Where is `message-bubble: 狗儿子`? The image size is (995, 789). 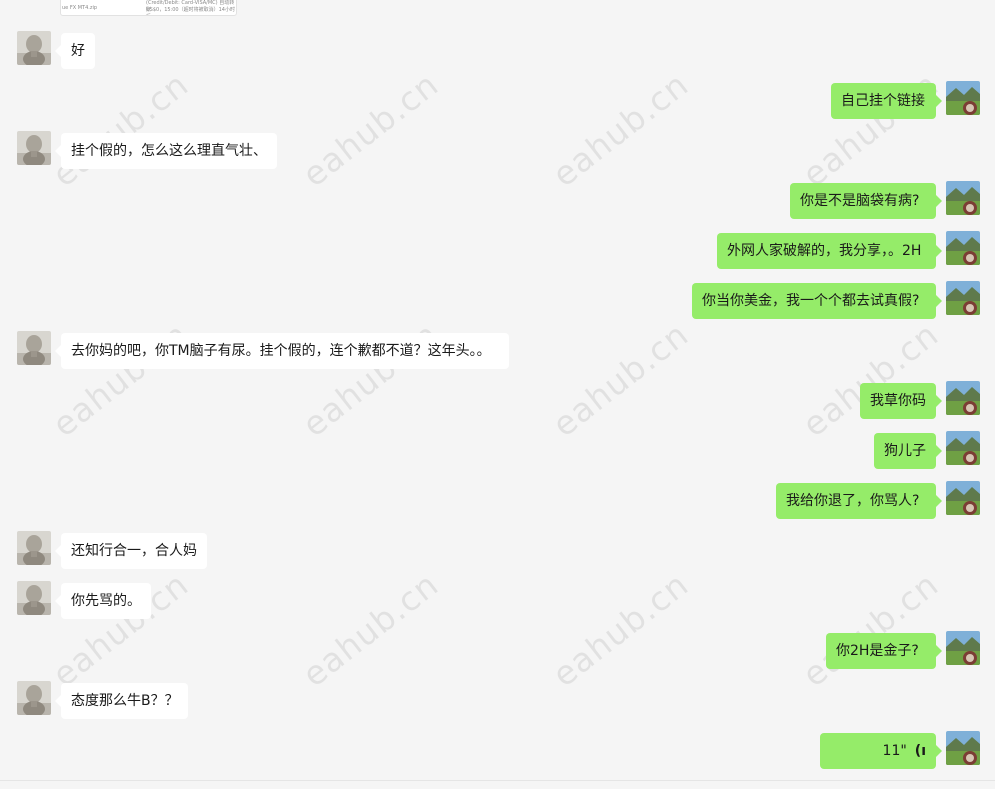 message-bubble: 狗儿子 is located at coordinates (908, 451).